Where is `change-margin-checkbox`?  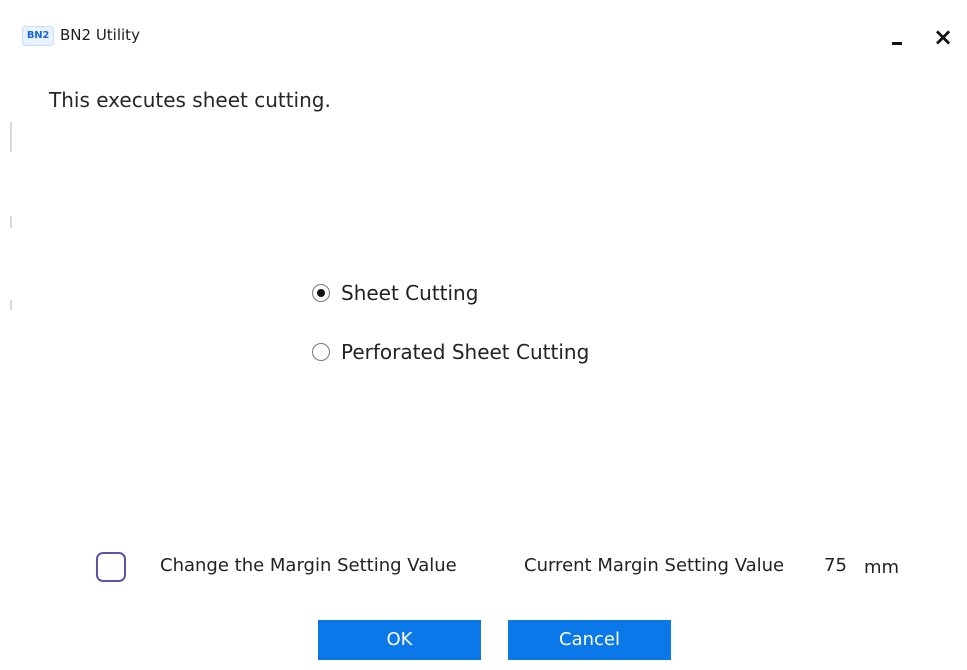
change-margin-checkbox is located at coordinates (111, 567).